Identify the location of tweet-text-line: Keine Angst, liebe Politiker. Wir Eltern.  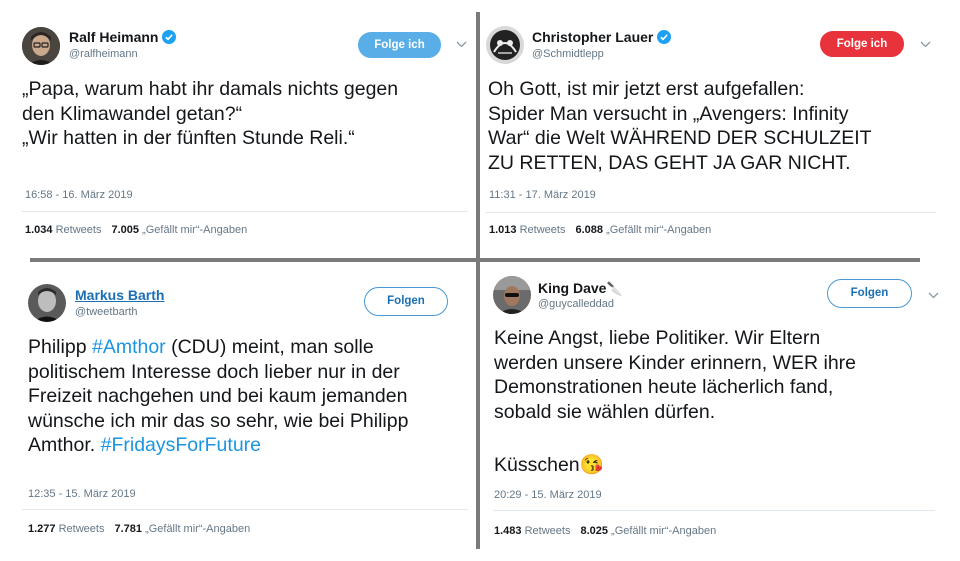
(657, 338).